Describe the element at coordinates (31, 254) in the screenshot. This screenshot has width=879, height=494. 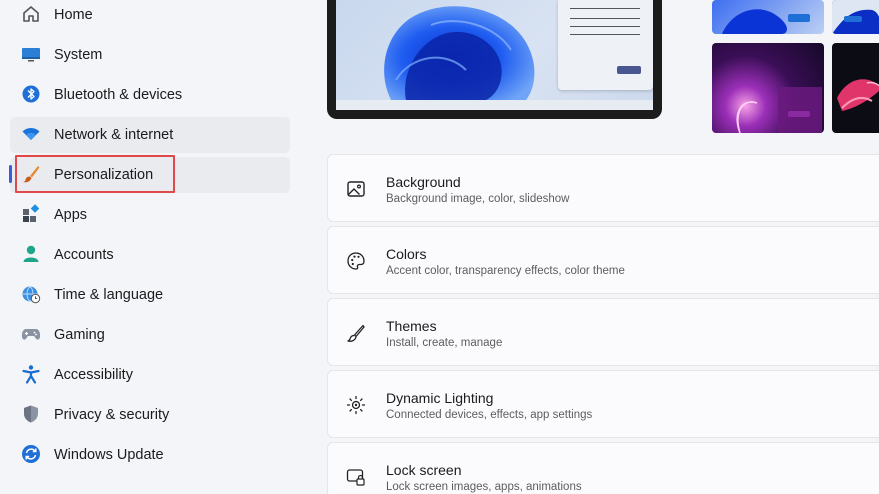
I see `person-icon` at that location.